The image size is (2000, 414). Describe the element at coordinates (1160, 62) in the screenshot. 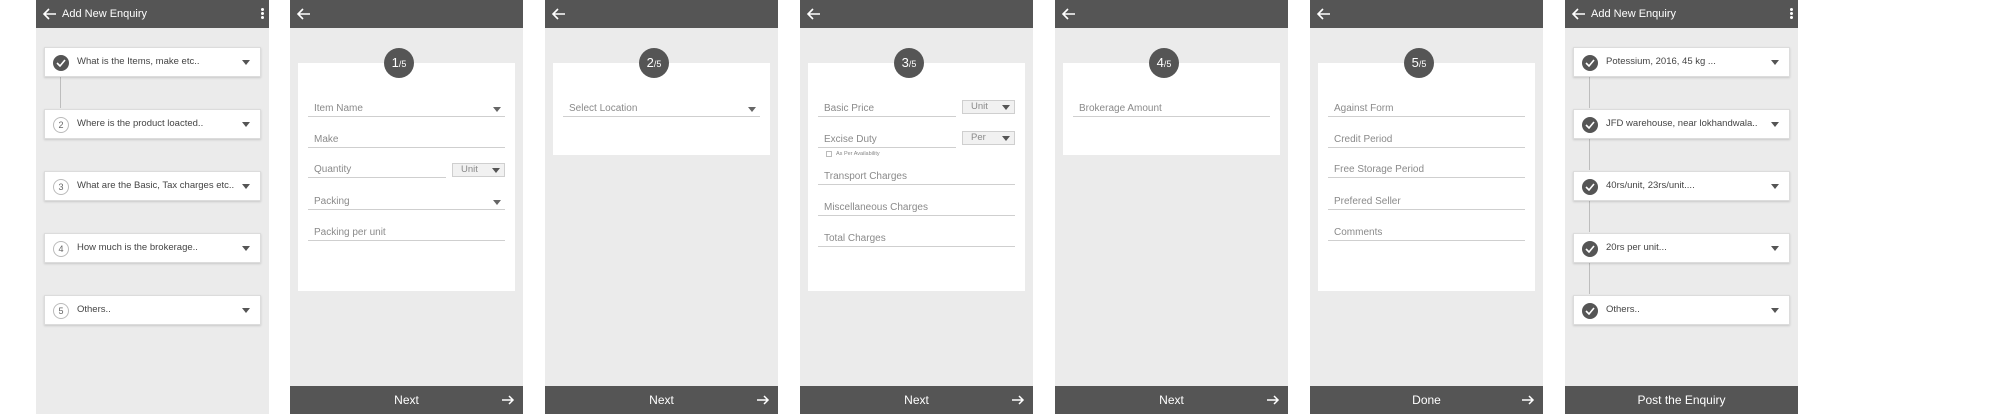

I see `step-current: 4` at that location.